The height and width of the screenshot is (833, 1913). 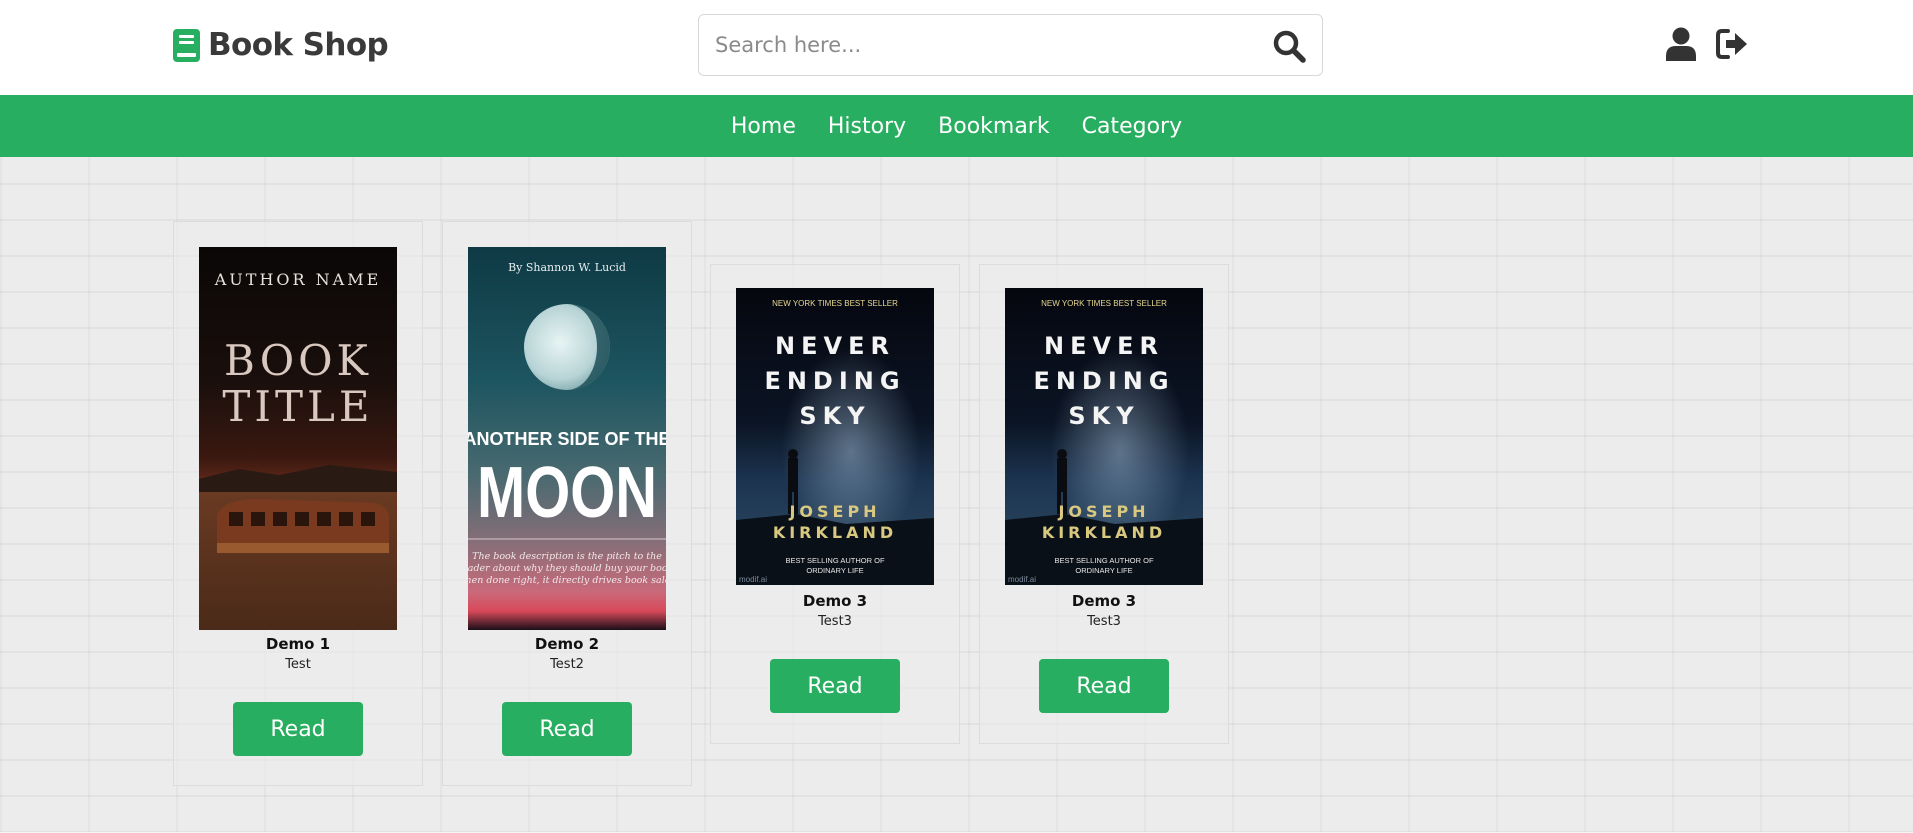 I want to click on nav-category: Category, so click(x=1132, y=126).